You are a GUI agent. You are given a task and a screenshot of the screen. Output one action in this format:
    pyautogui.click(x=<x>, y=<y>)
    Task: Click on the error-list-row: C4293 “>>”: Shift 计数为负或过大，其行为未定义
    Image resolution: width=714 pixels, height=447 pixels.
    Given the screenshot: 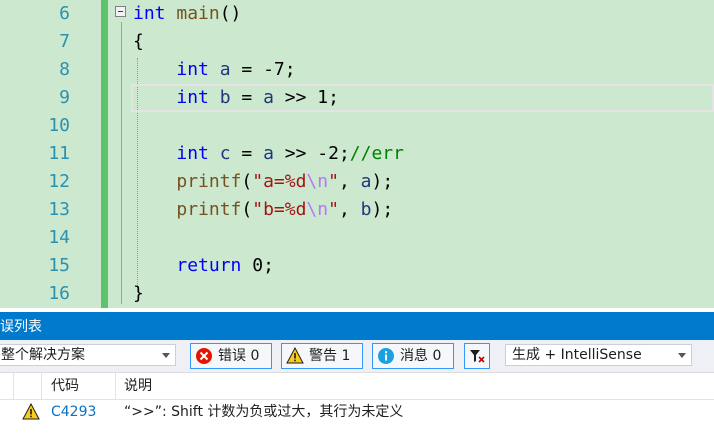 What is the action you would take?
    pyautogui.click(x=357, y=413)
    